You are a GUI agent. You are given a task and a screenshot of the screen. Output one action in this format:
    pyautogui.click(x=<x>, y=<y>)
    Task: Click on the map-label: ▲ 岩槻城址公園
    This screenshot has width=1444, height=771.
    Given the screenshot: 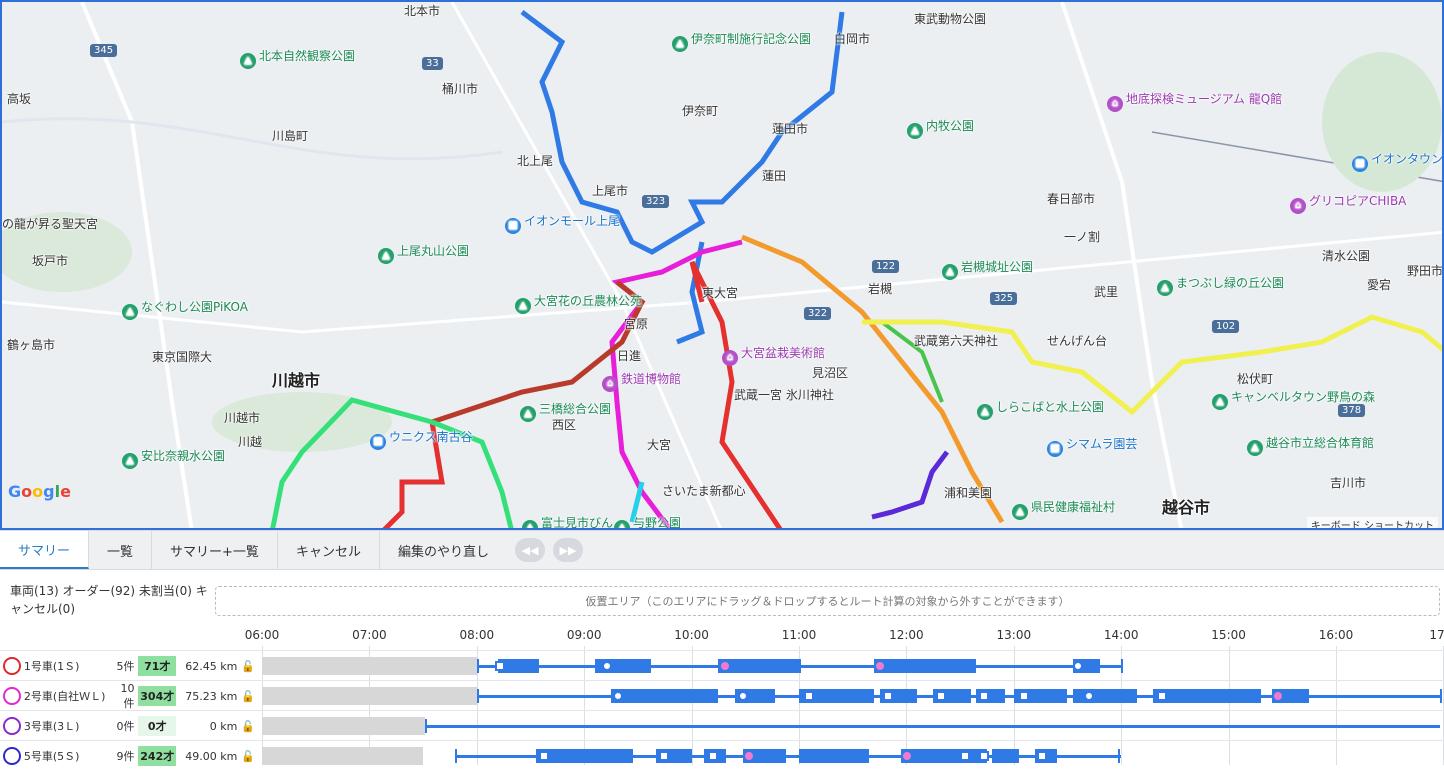 What is the action you would take?
    pyautogui.click(x=987, y=269)
    